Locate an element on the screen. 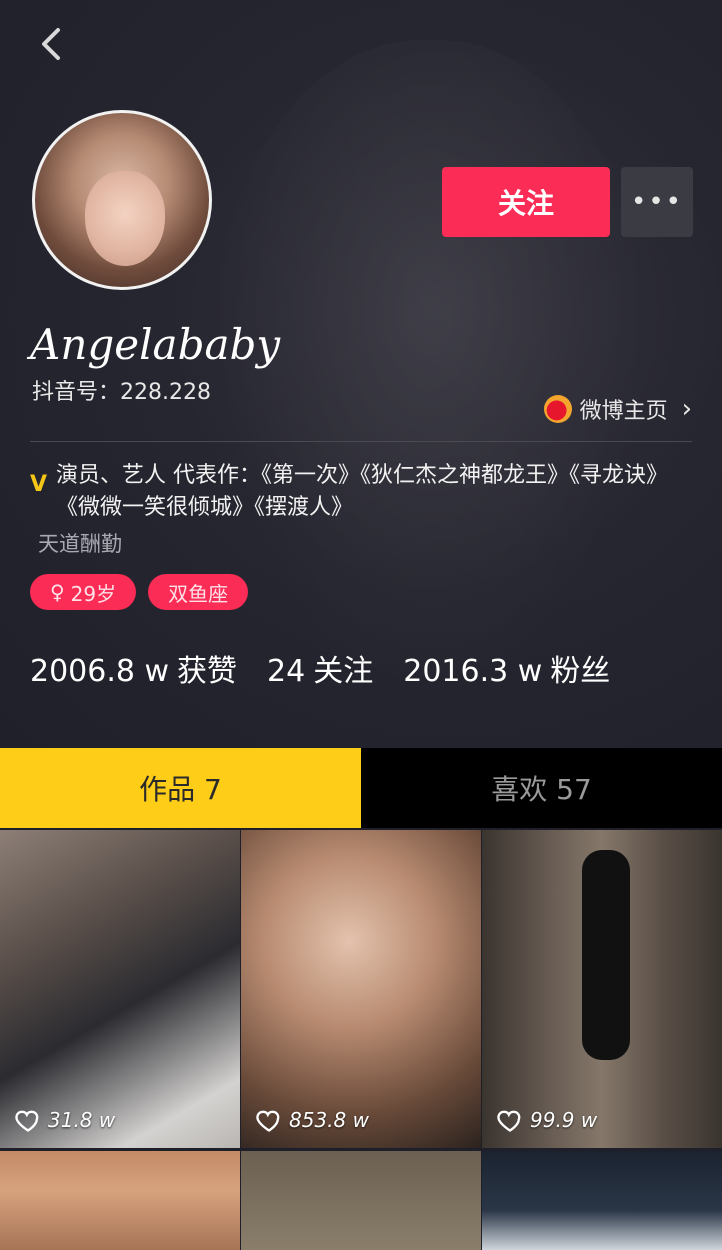  like-count-value: 99.9 w is located at coordinates (564, 1120).